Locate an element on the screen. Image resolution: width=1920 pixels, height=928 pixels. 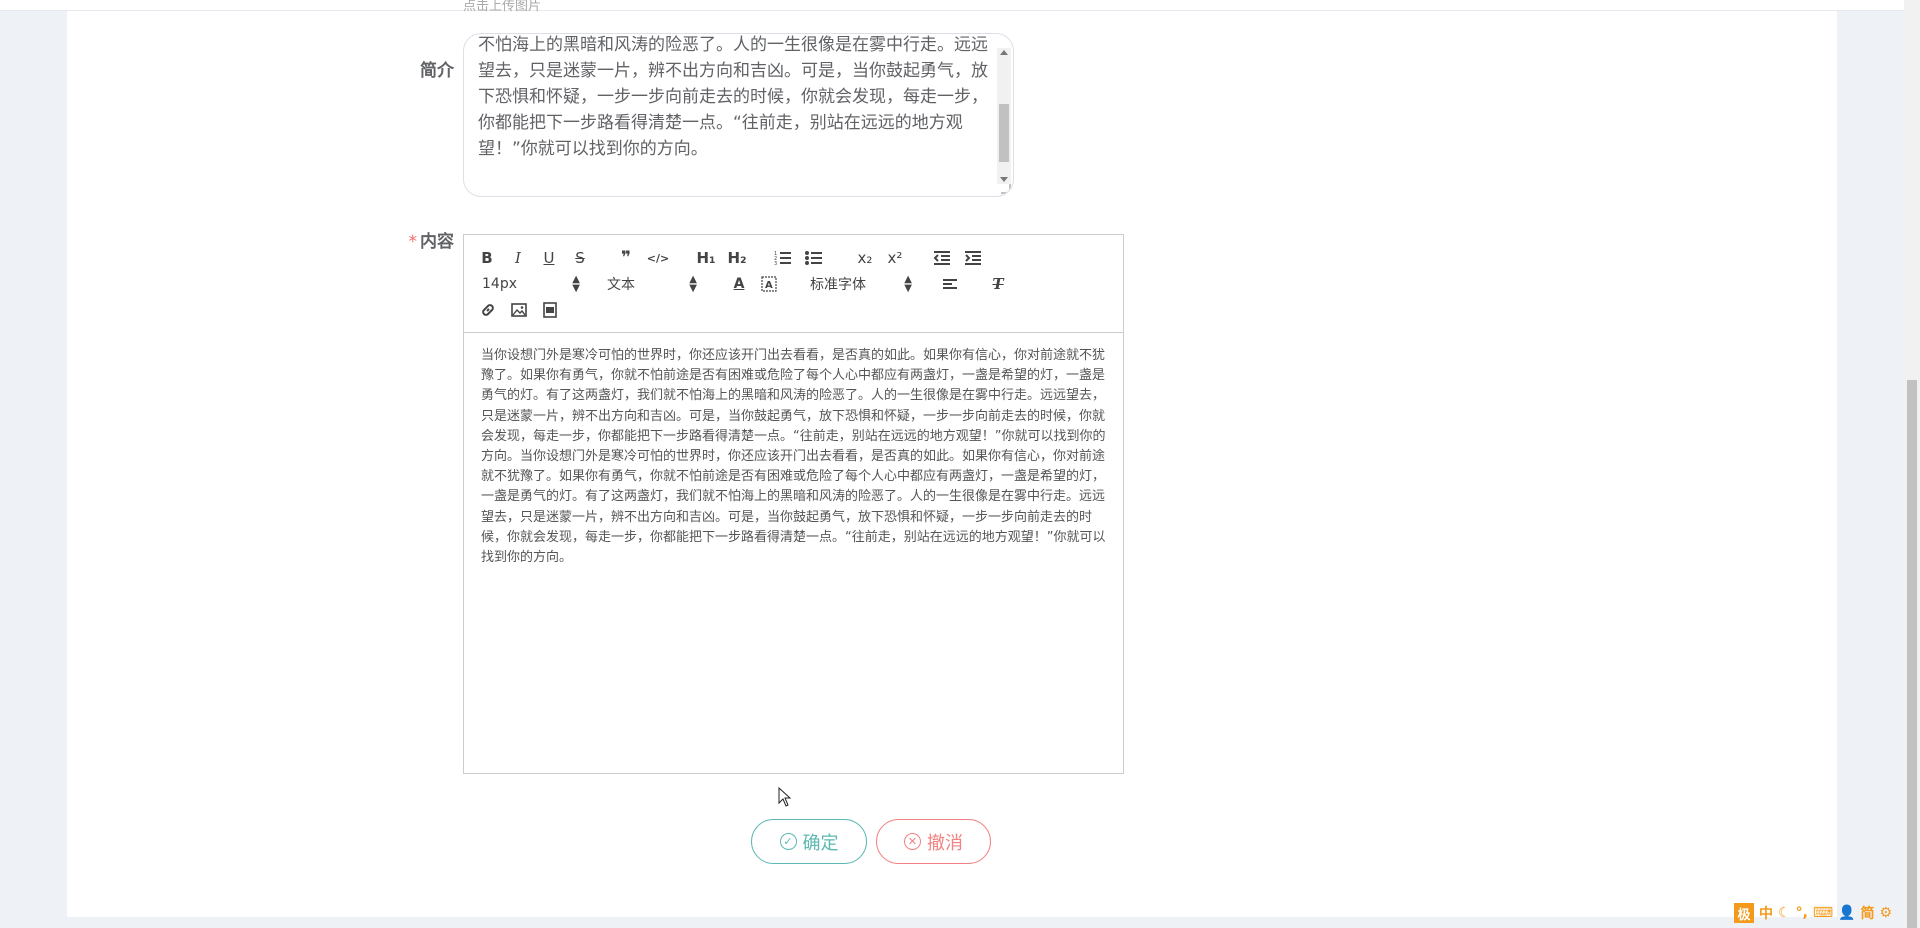
confirm-button: ✓ 确定 is located at coordinates (809, 841).